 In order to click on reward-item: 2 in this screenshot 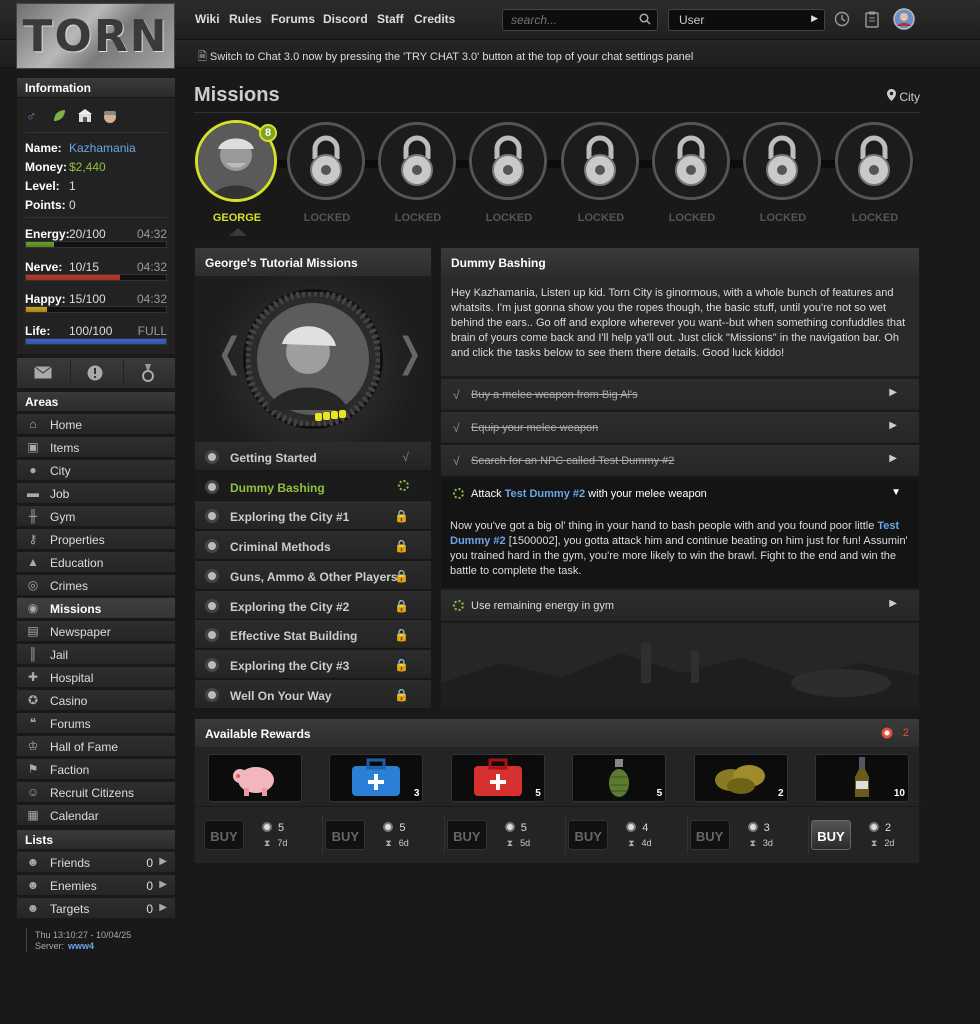, I will do `click(740, 778)`.